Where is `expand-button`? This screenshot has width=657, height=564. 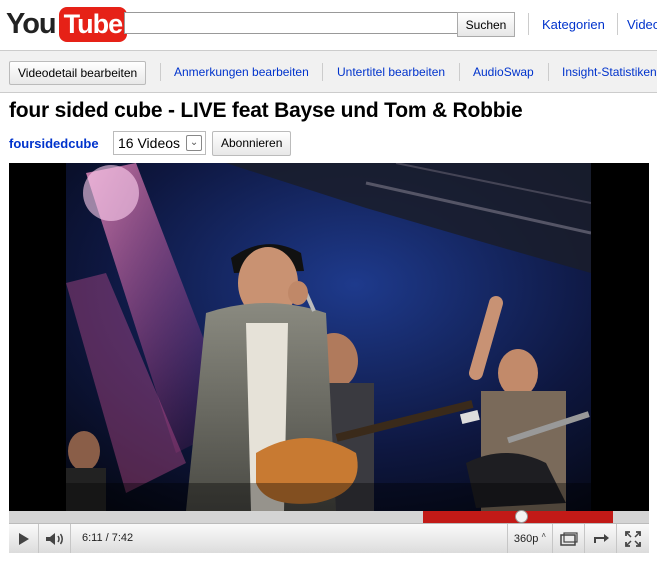 expand-button is located at coordinates (601, 538).